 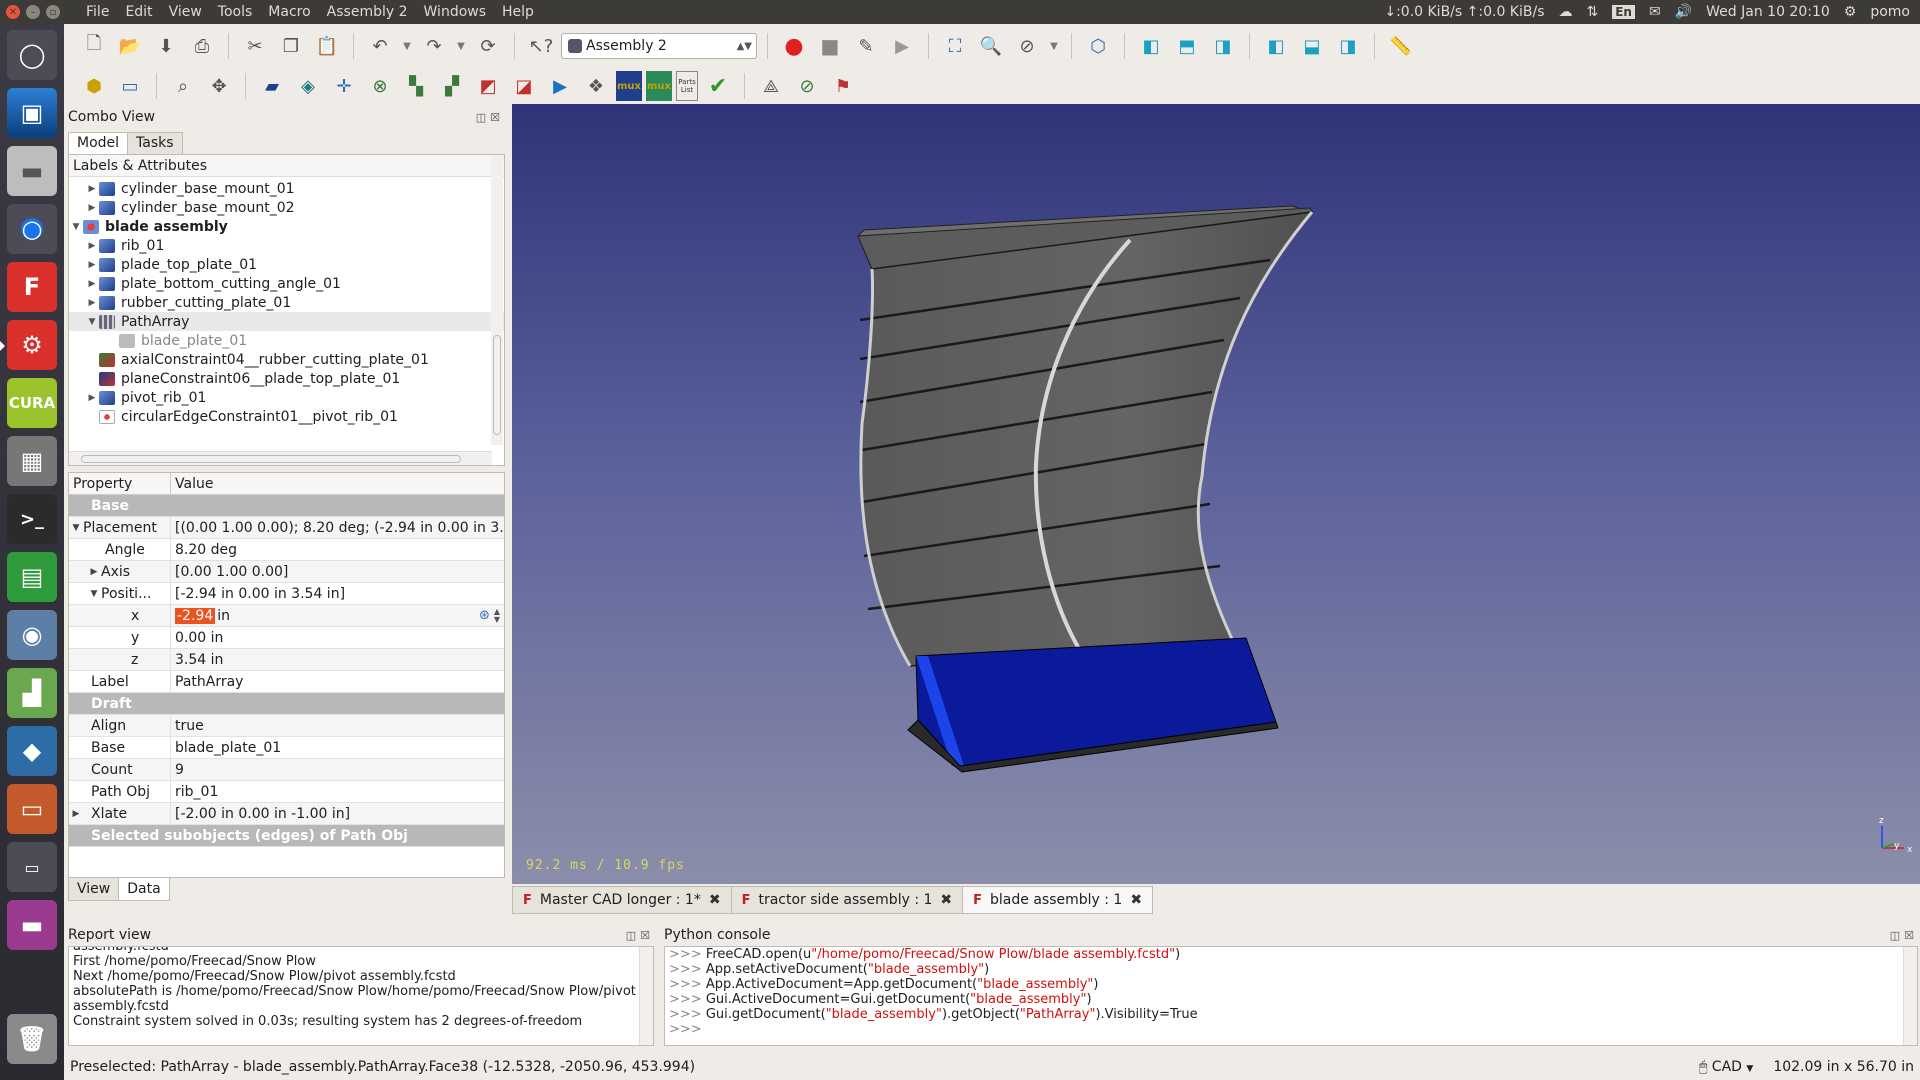 What do you see at coordinates (687, 86) in the screenshot?
I see `parts-list-icon: Parts List` at bounding box center [687, 86].